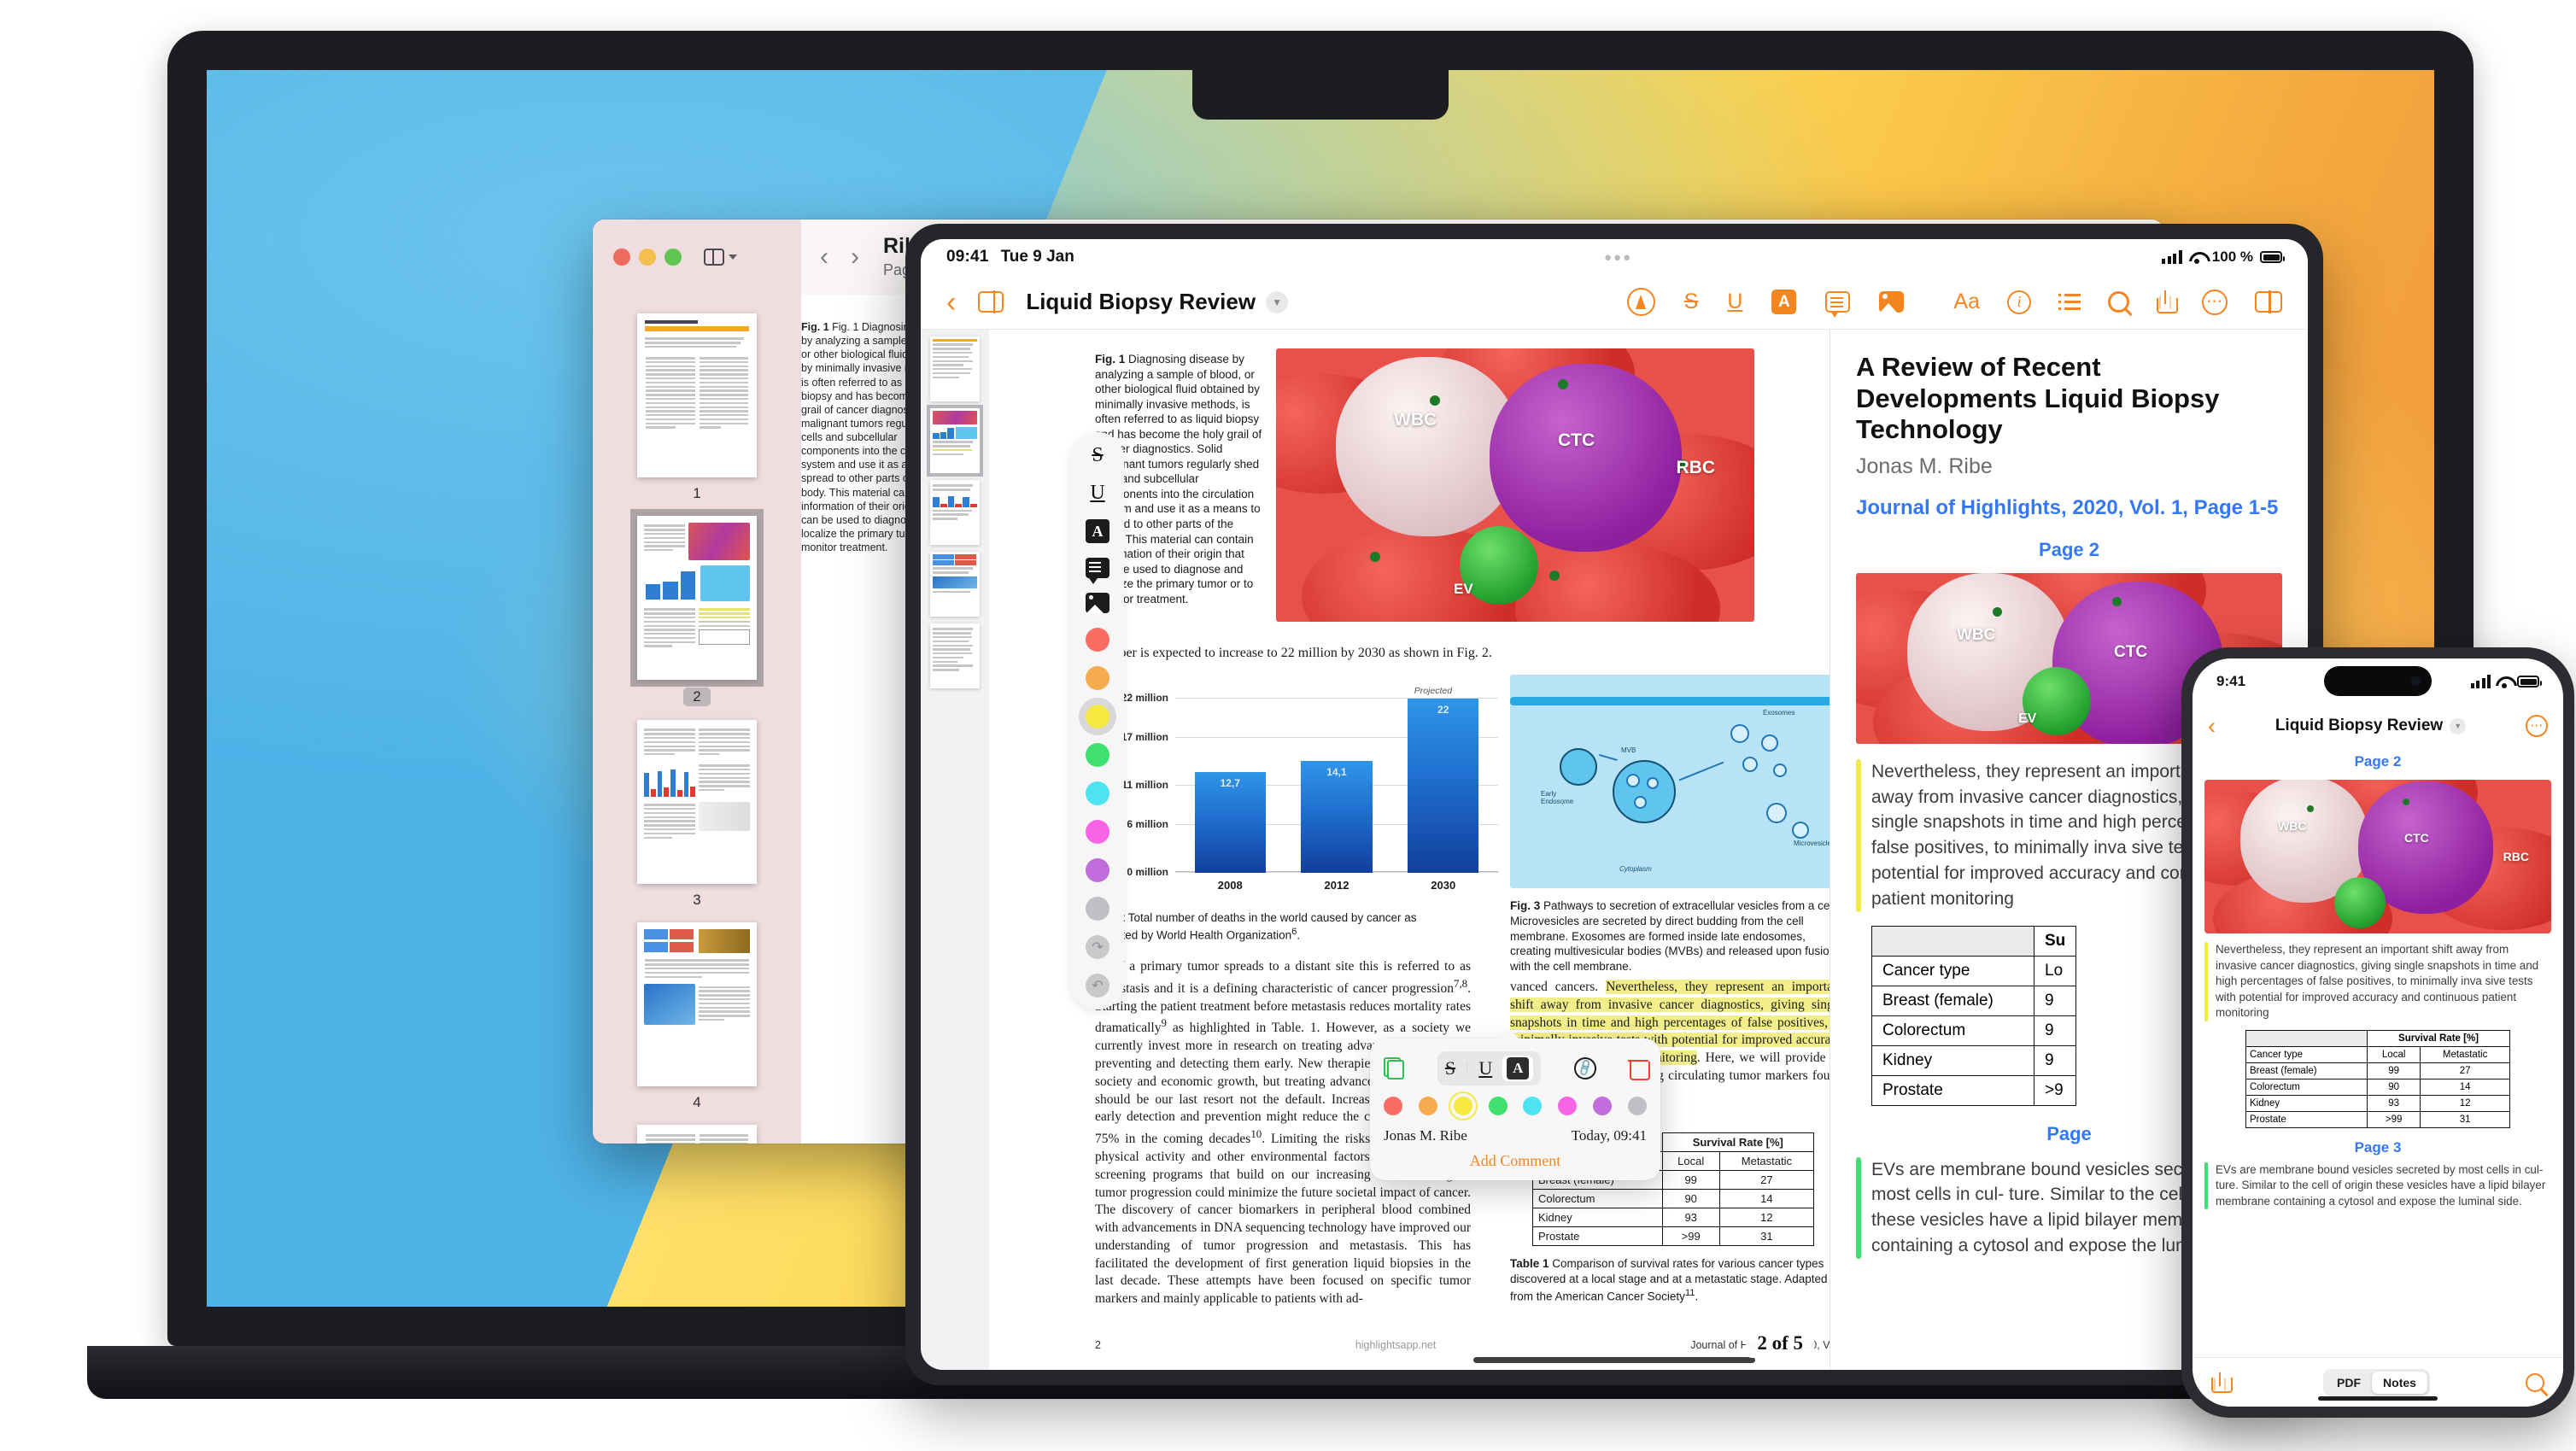 The image size is (2576, 1451). Describe the element at coordinates (1597, 1217) in the screenshot. I see `table-cell: Kidney` at that location.